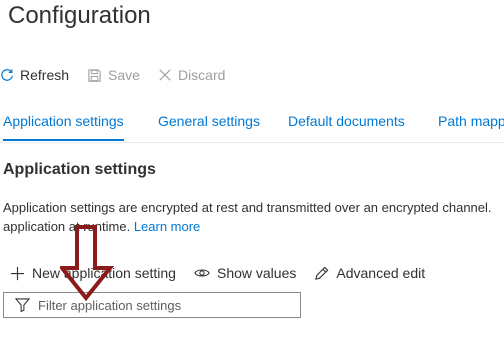 The width and height of the screenshot is (504, 339). What do you see at coordinates (17, 273) in the screenshot?
I see `plus-icon` at bounding box center [17, 273].